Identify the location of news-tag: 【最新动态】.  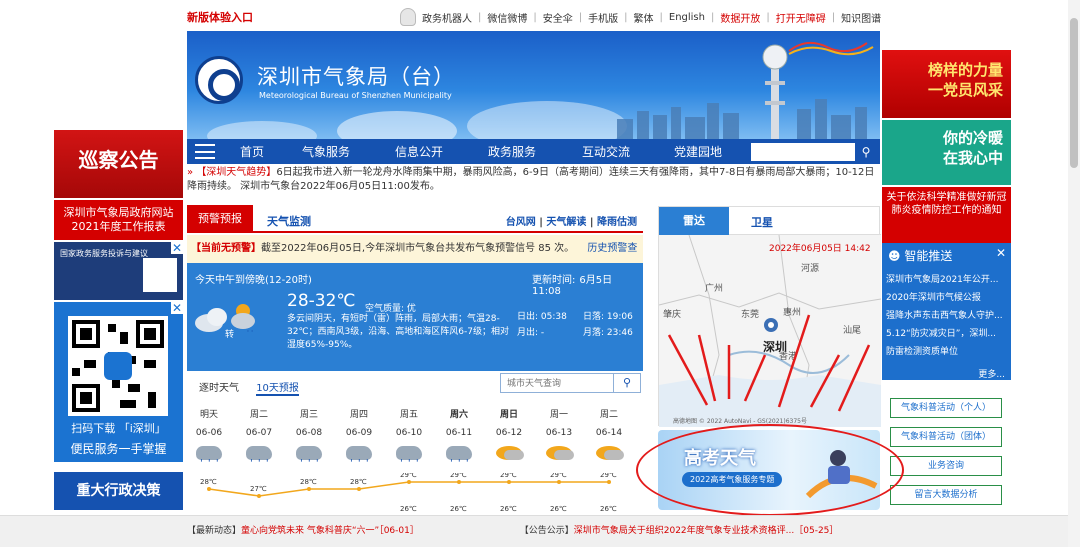
(214, 531).